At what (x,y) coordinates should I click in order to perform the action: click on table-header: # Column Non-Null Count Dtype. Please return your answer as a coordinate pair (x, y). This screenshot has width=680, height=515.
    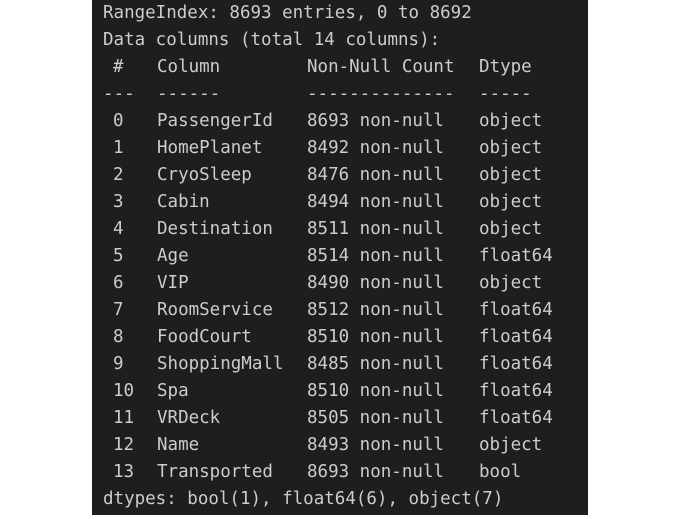
    Looking at the image, I should click on (345, 67).